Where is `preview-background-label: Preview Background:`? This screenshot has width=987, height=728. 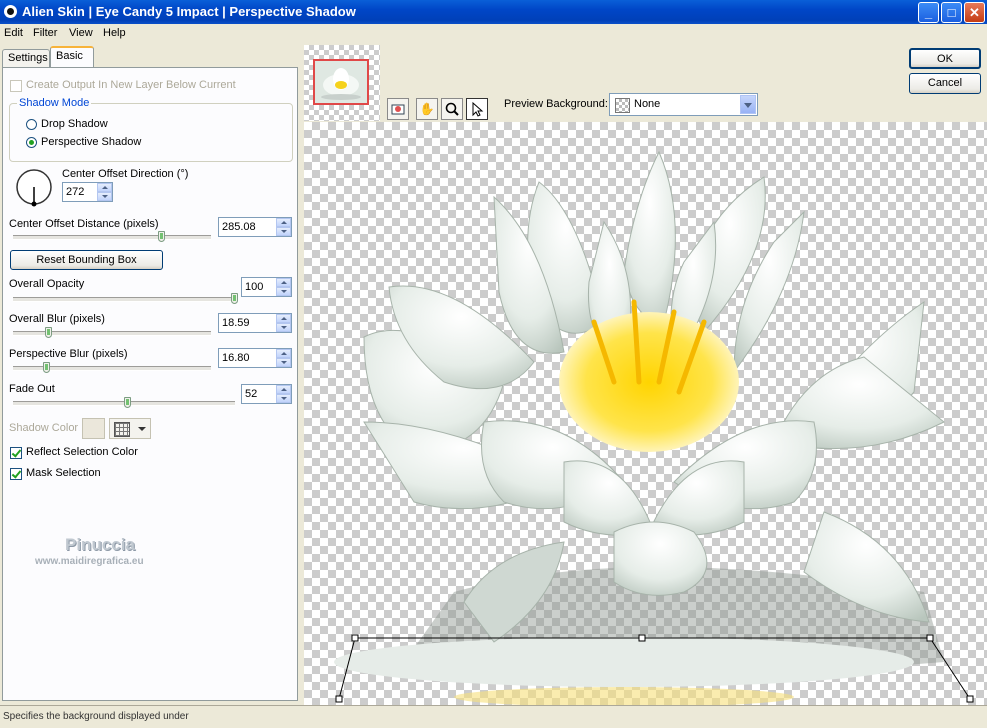 preview-background-label: Preview Background: is located at coordinates (556, 104).